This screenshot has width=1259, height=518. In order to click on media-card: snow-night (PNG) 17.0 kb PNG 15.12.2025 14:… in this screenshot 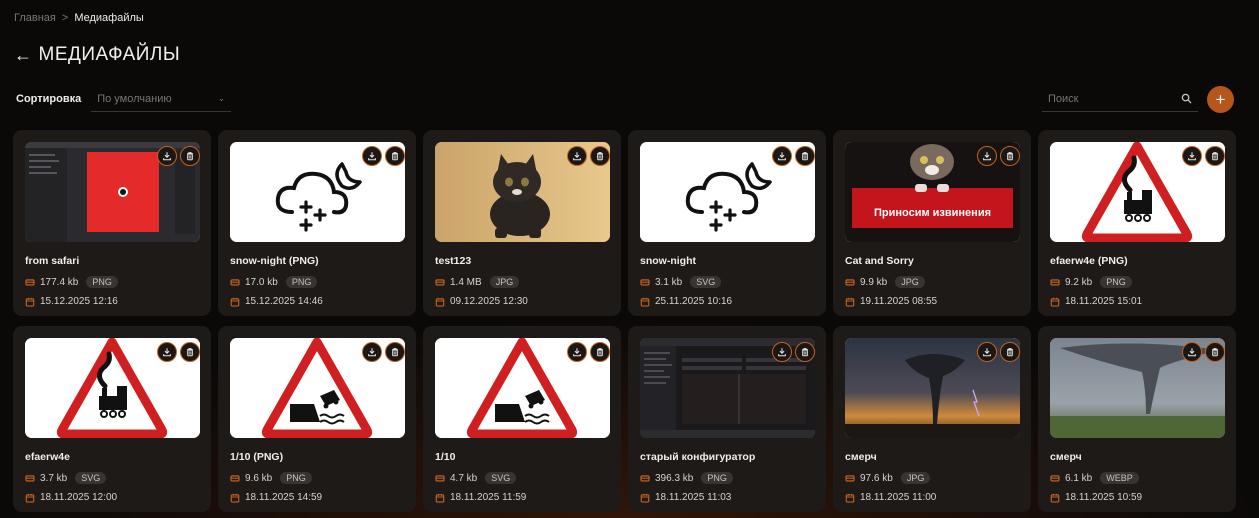, I will do `click(317, 223)`.